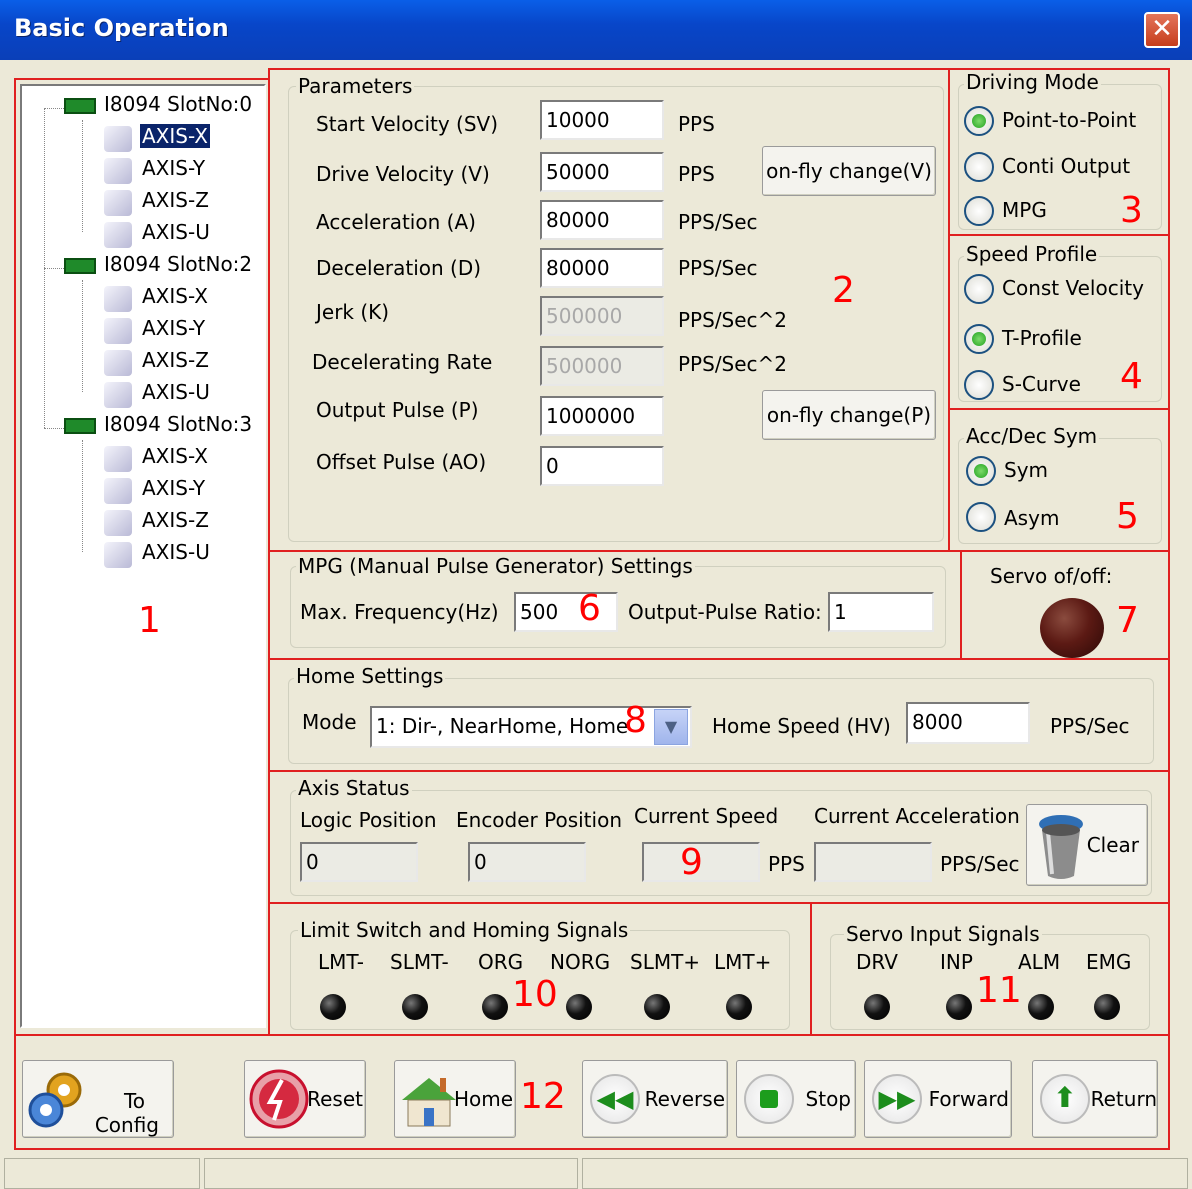 The width and height of the screenshot is (1192, 1189). Describe the element at coordinates (943, 934) in the screenshot. I see `servo-signals-title: Servo Input Signals` at that location.